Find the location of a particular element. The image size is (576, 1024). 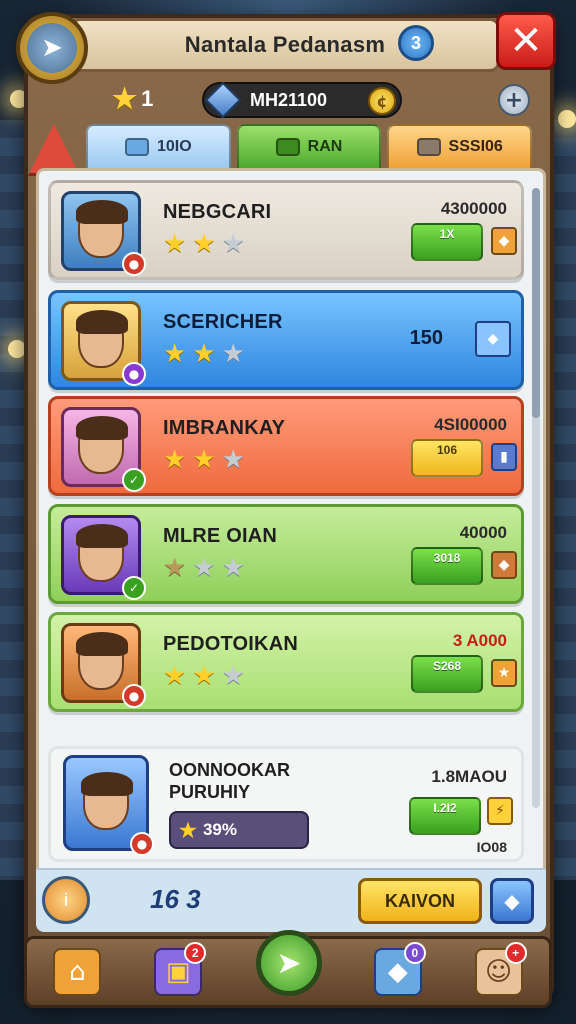

gem-resource: MH21100 ¢ is located at coordinates (302, 100).